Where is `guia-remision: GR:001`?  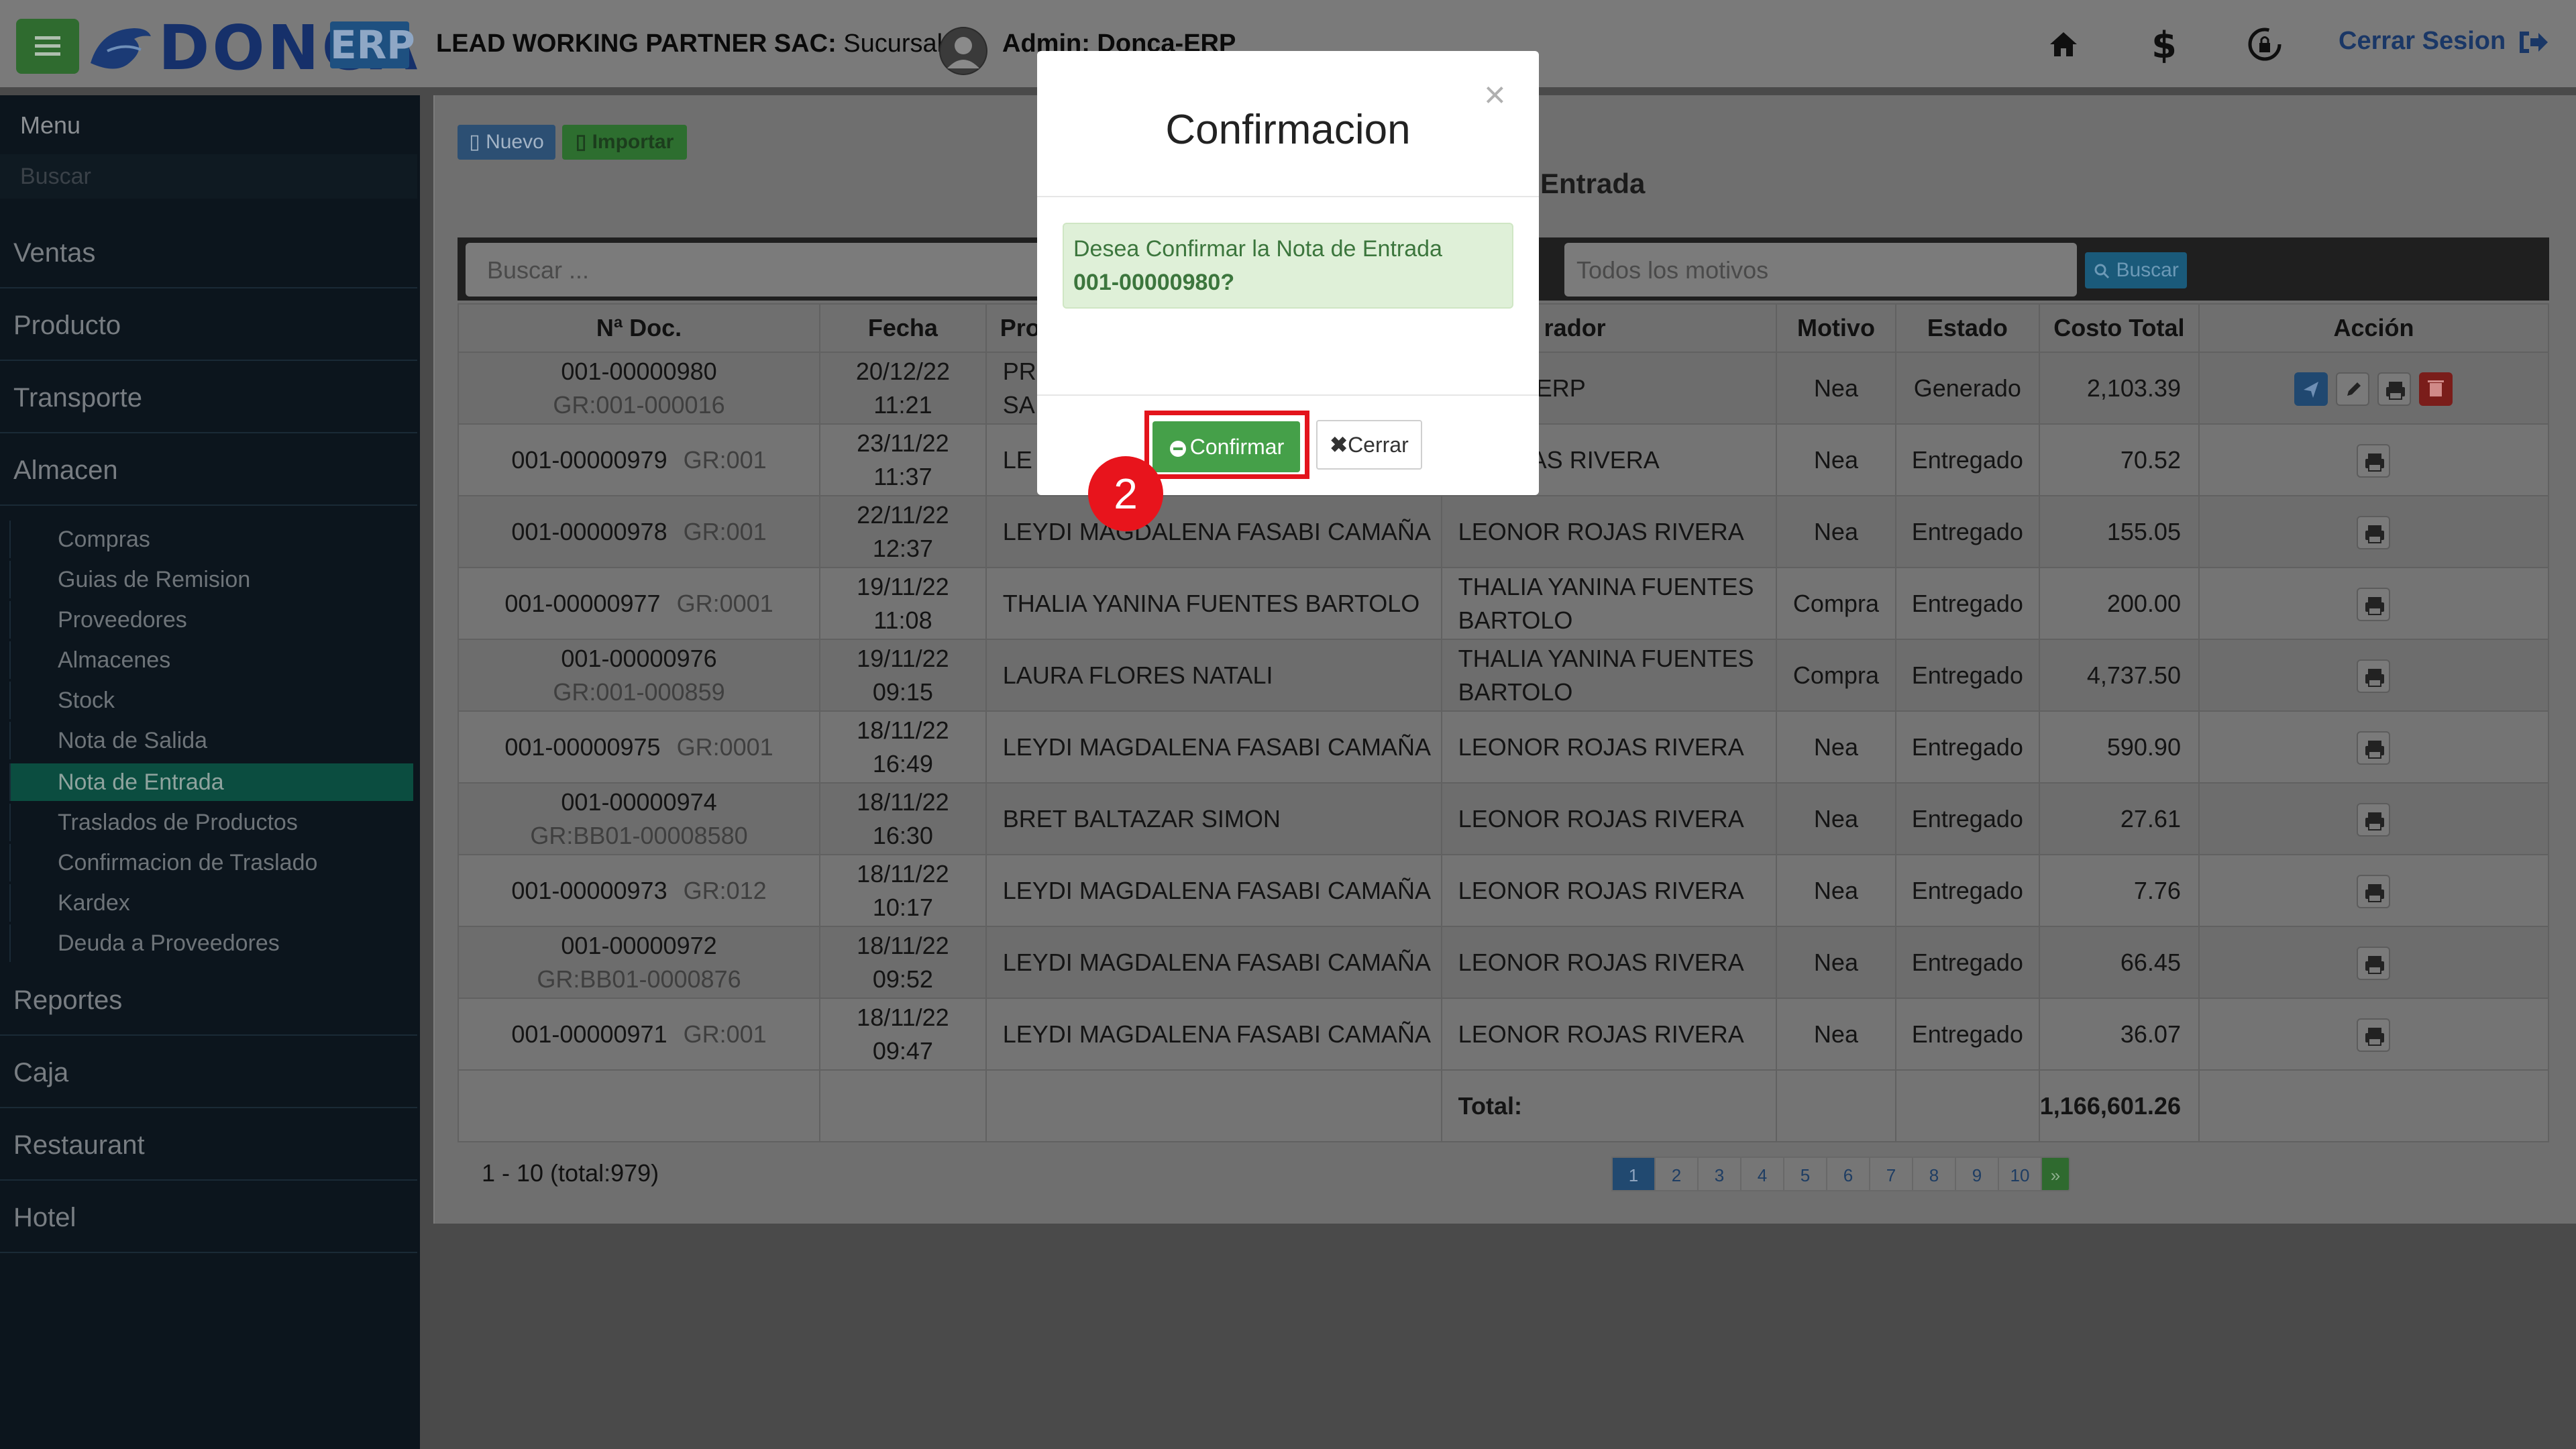 guia-remision: GR:001 is located at coordinates (725, 531).